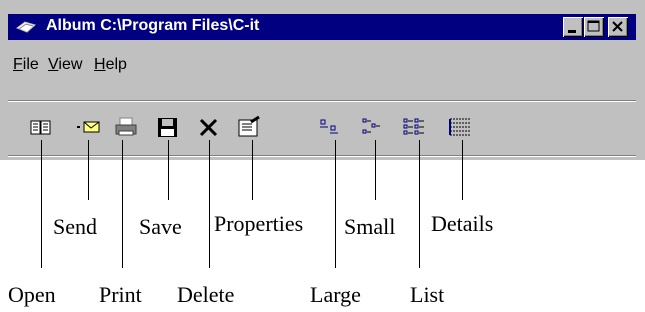 The height and width of the screenshot is (312, 645). Describe the element at coordinates (70, 64) in the screenshot. I see `menu-view-label: iew` at that location.